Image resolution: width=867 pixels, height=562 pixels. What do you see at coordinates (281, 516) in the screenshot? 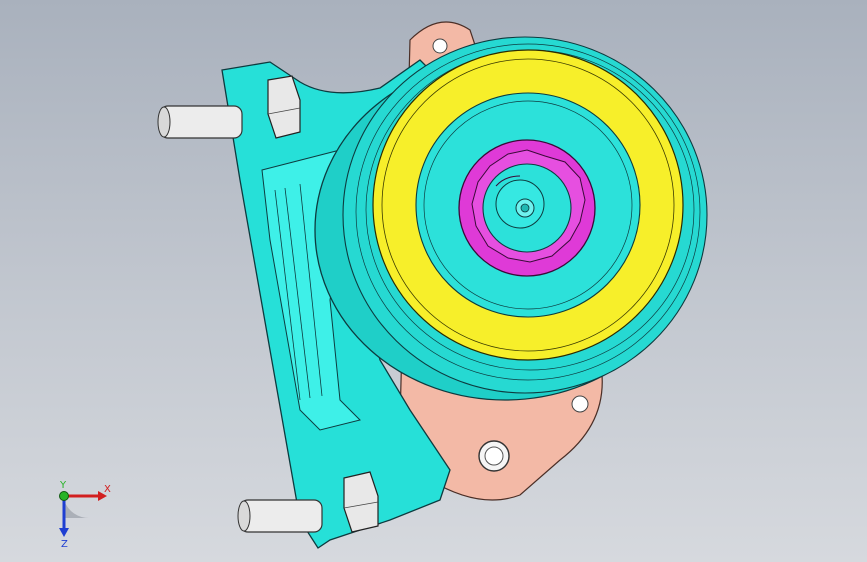
I see `bottom-stud-bolt` at bounding box center [281, 516].